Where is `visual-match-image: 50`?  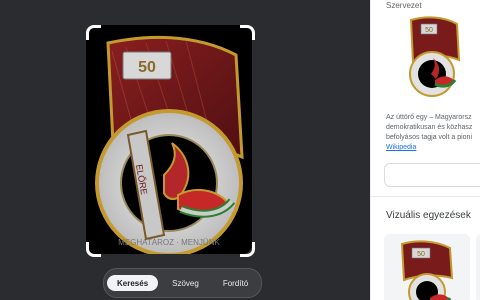
visual-match-image: 50 is located at coordinates (427, 267).